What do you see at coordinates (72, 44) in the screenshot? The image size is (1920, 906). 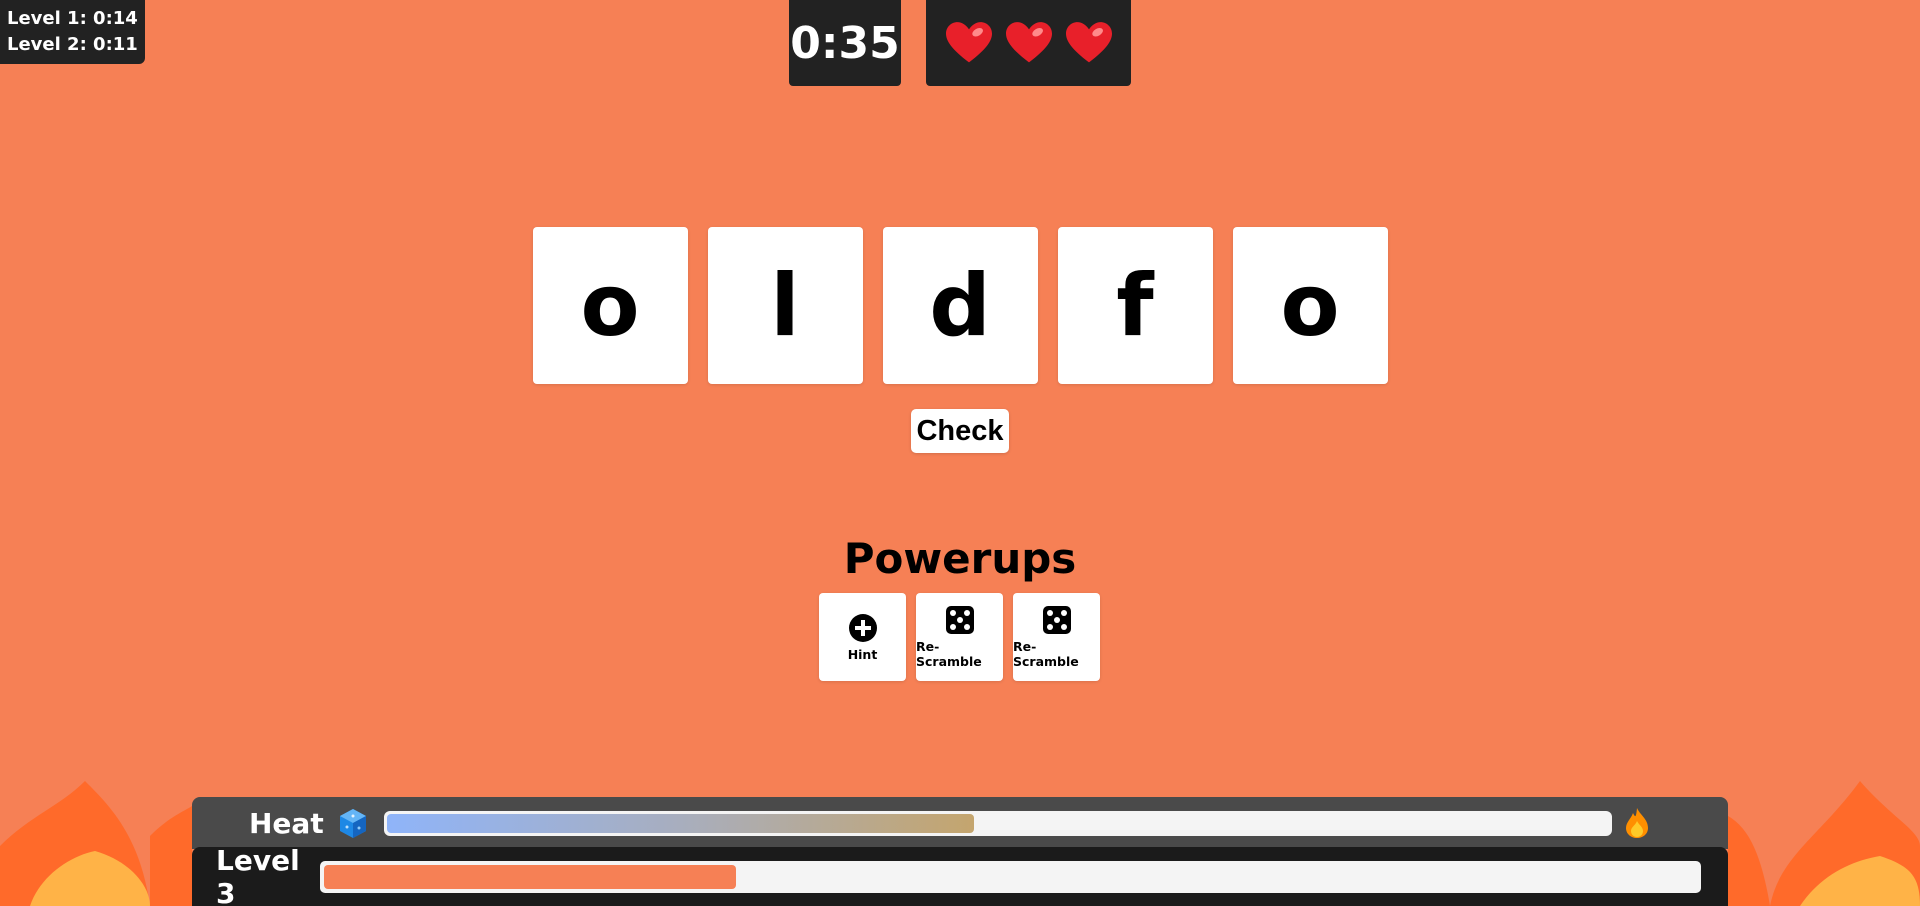 I see `level-time-2: Level 2: 0:11` at bounding box center [72, 44].